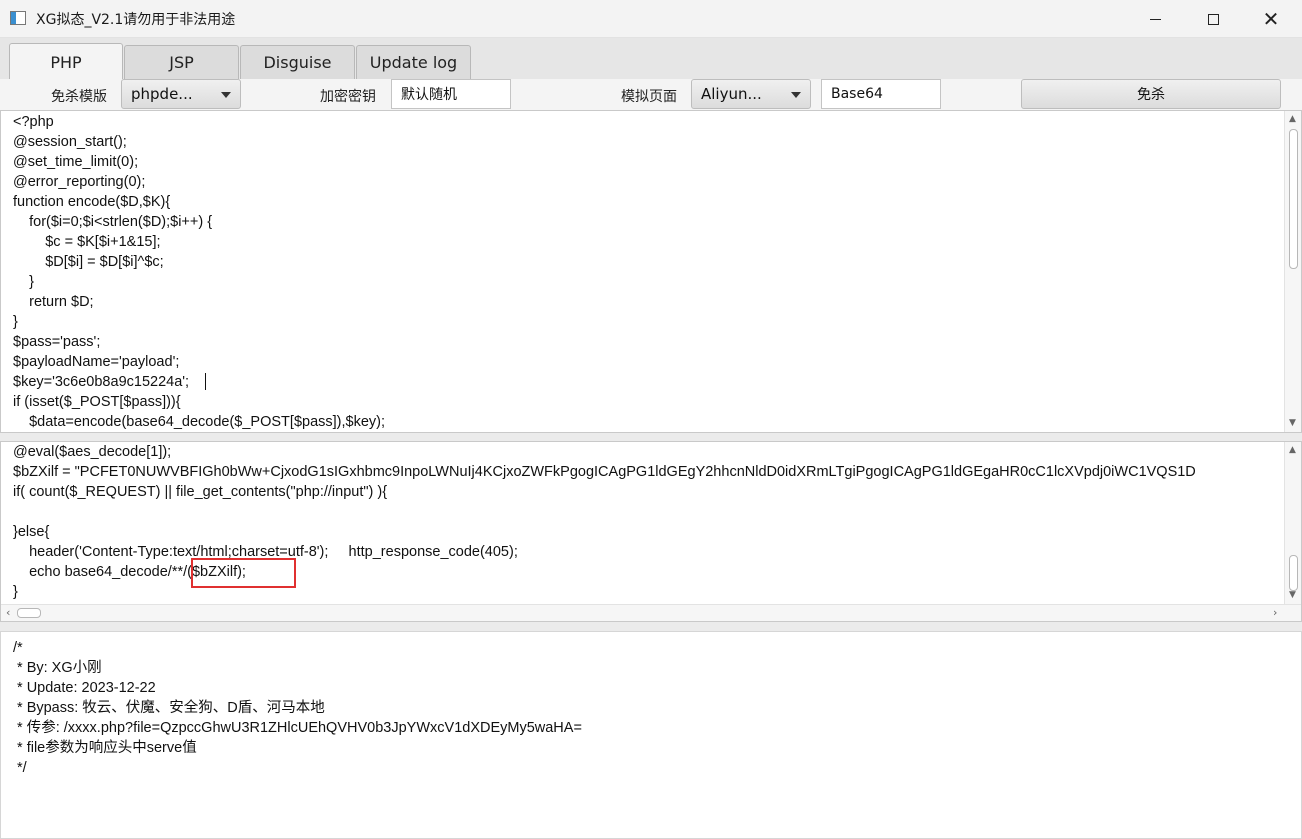 This screenshot has height=839, width=1302. What do you see at coordinates (20, 768) in the screenshot?
I see `output-line: */` at bounding box center [20, 768].